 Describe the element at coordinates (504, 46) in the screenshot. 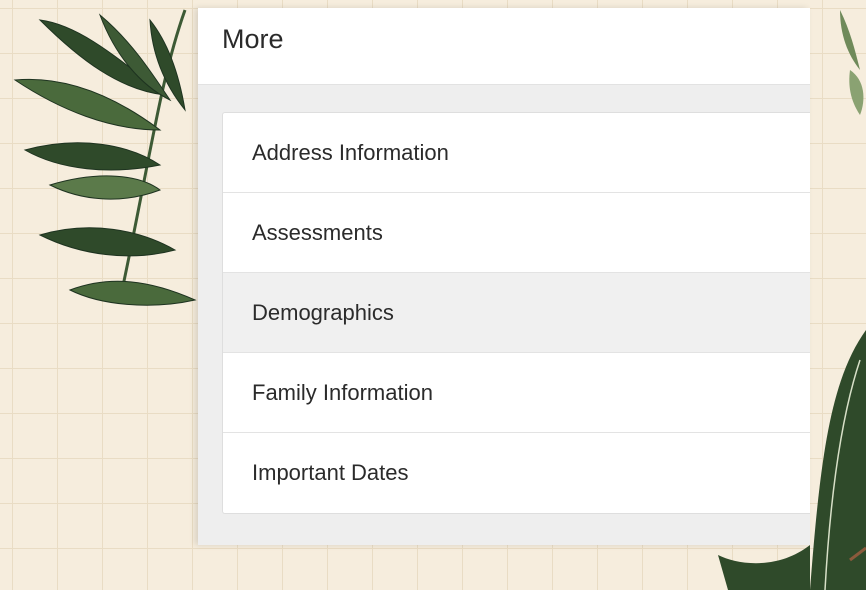

I see `panel-header: More` at that location.